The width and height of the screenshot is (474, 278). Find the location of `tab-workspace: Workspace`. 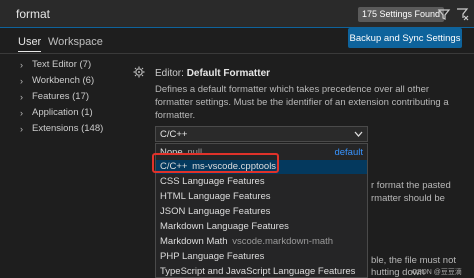

tab-workspace: Workspace is located at coordinates (75, 43).